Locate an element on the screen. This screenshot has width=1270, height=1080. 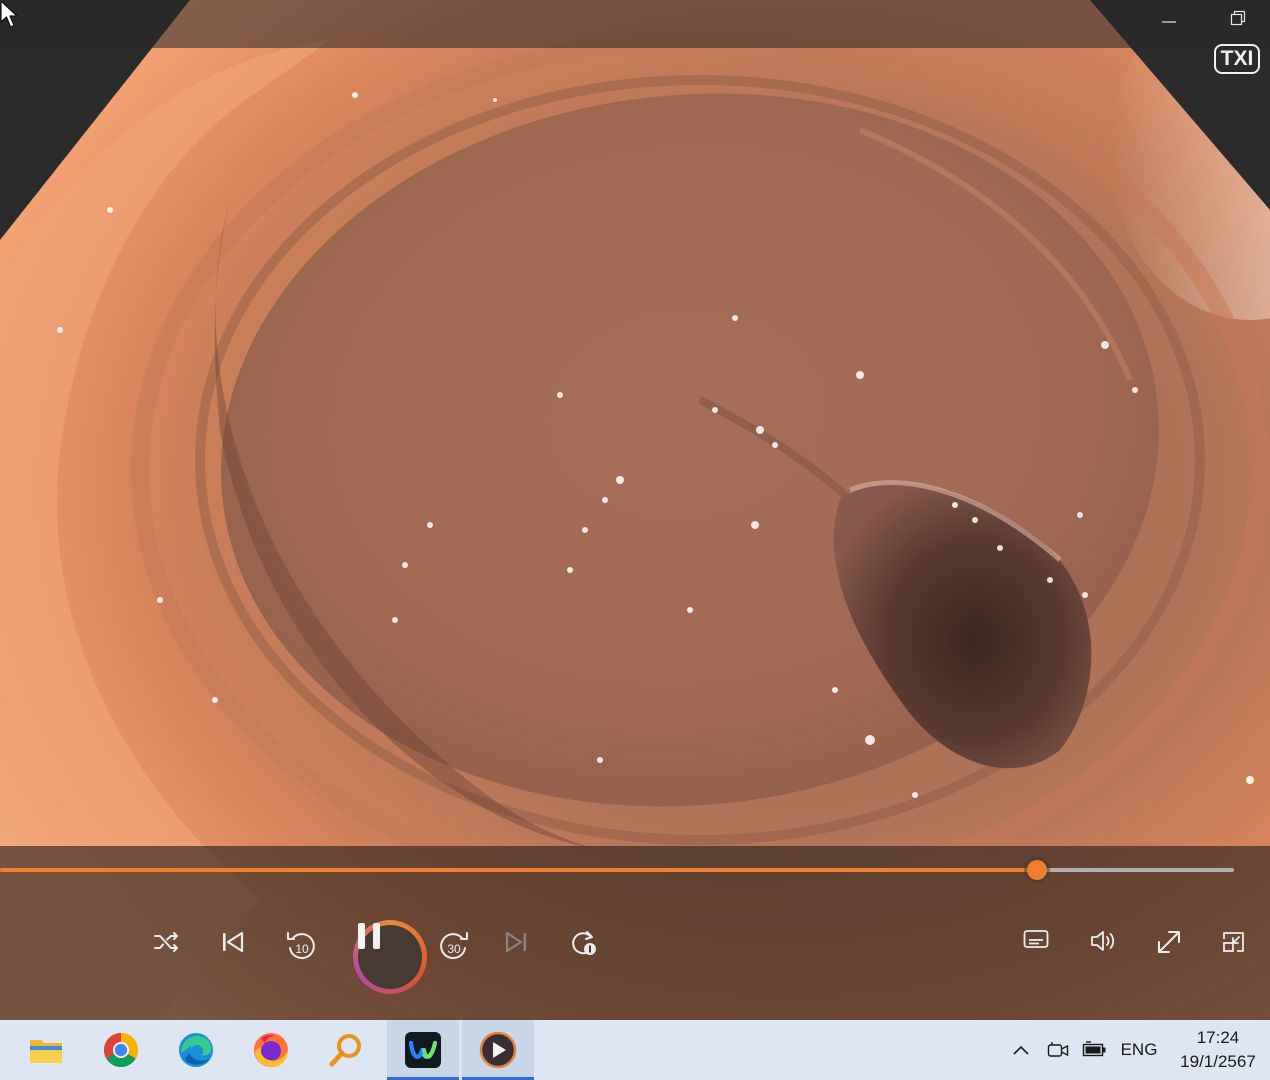
repeat-button is located at coordinates (599, 958).